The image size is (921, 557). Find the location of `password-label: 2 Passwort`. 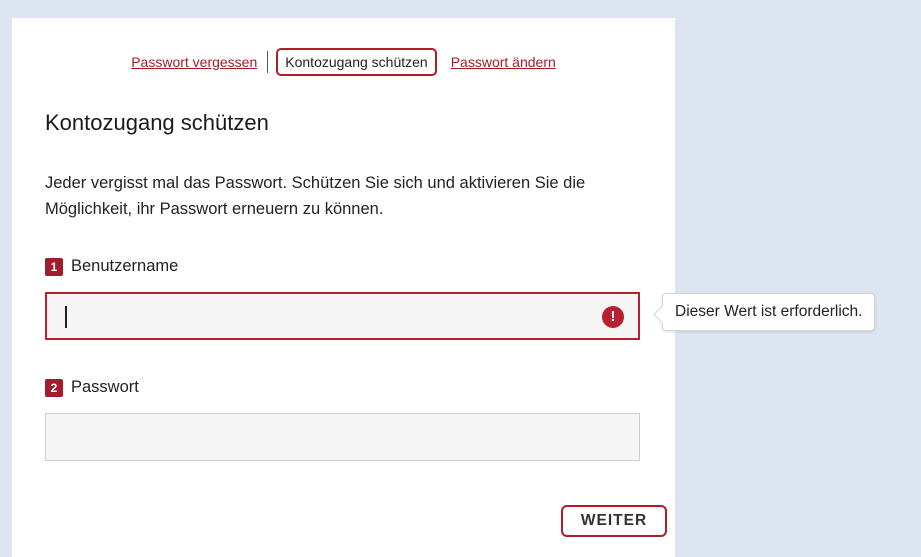

password-label: 2 Passwort is located at coordinates (92, 387).